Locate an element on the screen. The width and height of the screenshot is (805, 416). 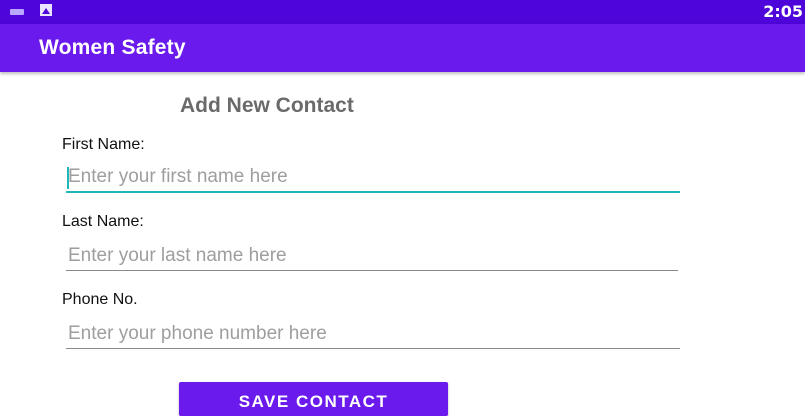
first-name-input is located at coordinates (373, 178).